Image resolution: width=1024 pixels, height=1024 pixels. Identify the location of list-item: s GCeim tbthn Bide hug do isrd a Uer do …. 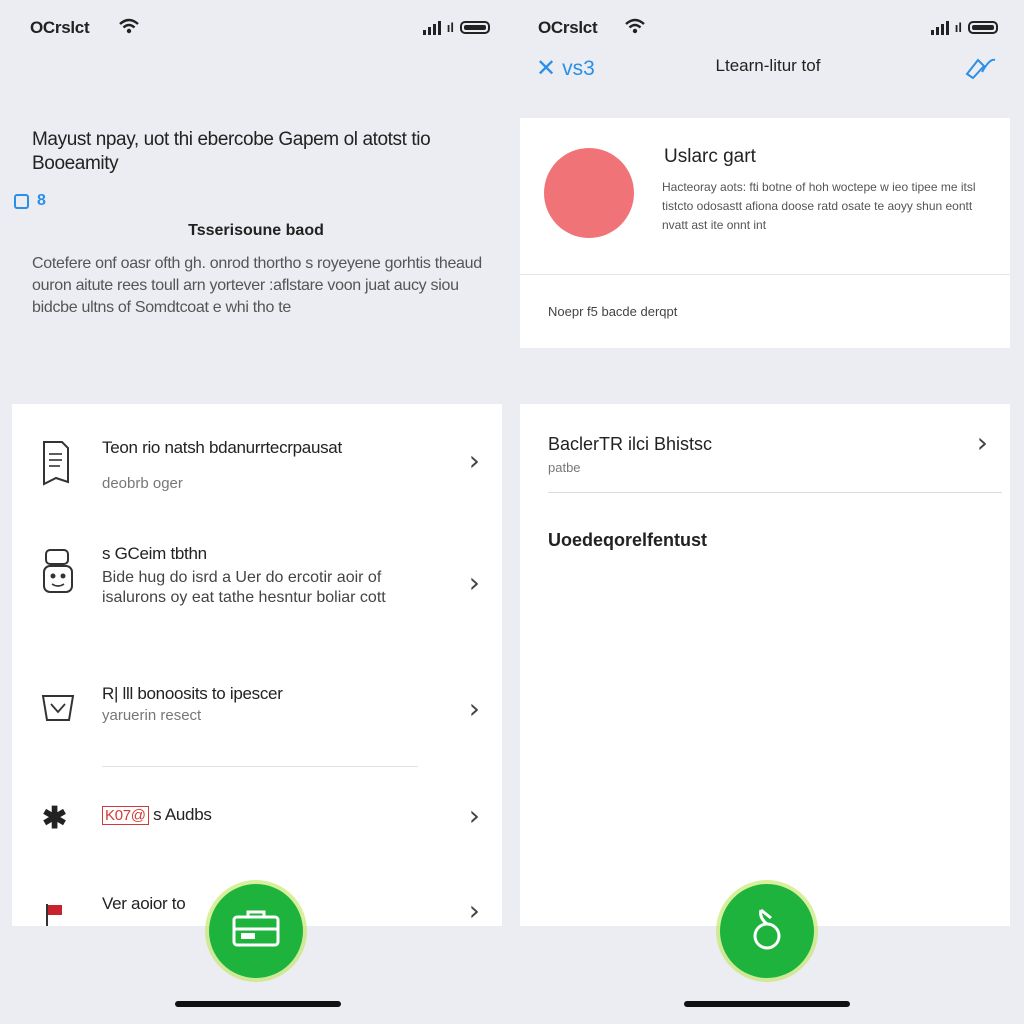
(257, 585).